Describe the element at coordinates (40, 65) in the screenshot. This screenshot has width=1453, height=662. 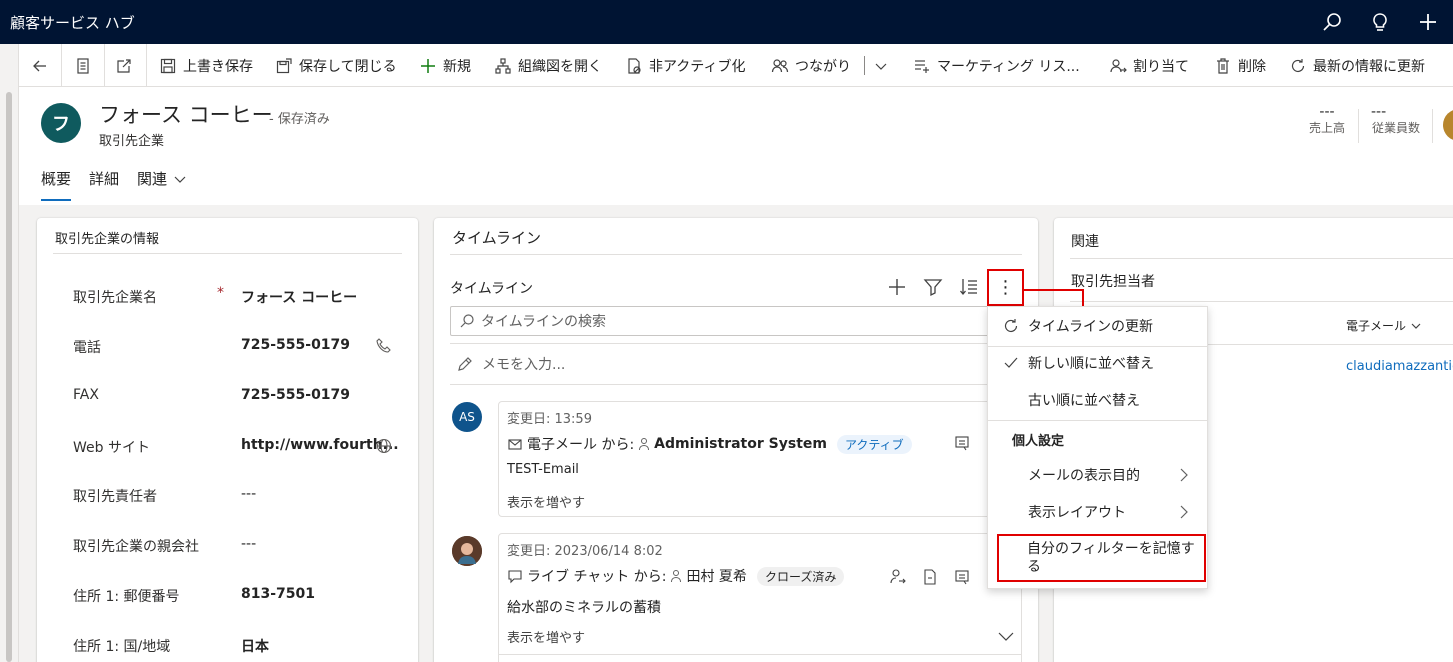
I see `back-button` at that location.